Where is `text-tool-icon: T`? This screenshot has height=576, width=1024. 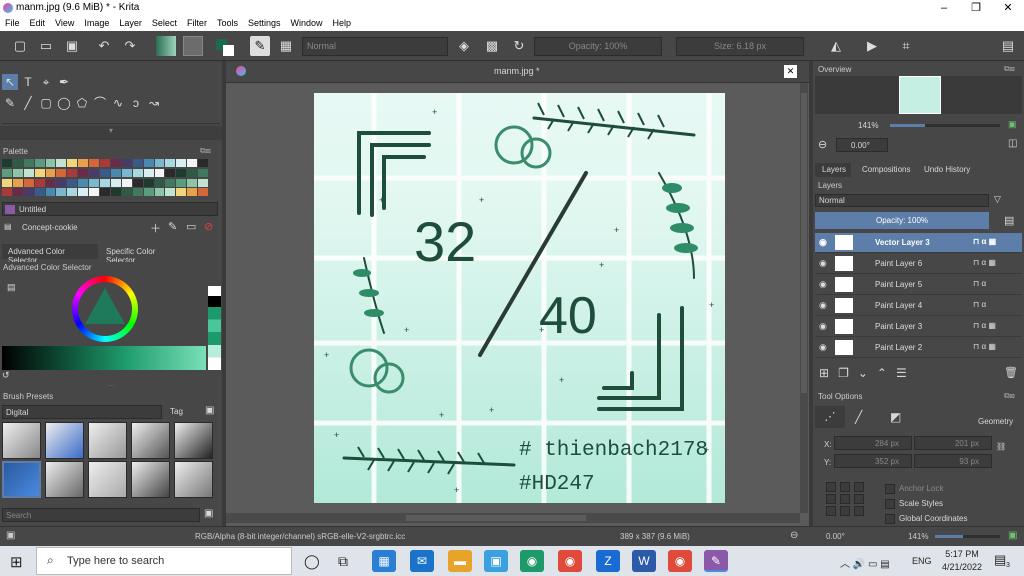
text-tool-icon: T is located at coordinates (28, 82).